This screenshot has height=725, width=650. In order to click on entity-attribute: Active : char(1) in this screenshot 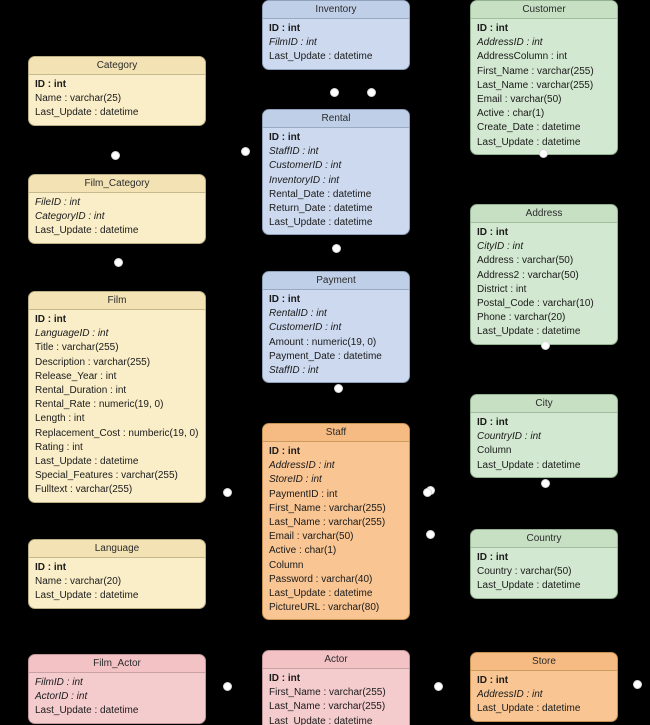, I will do `click(303, 551)`.